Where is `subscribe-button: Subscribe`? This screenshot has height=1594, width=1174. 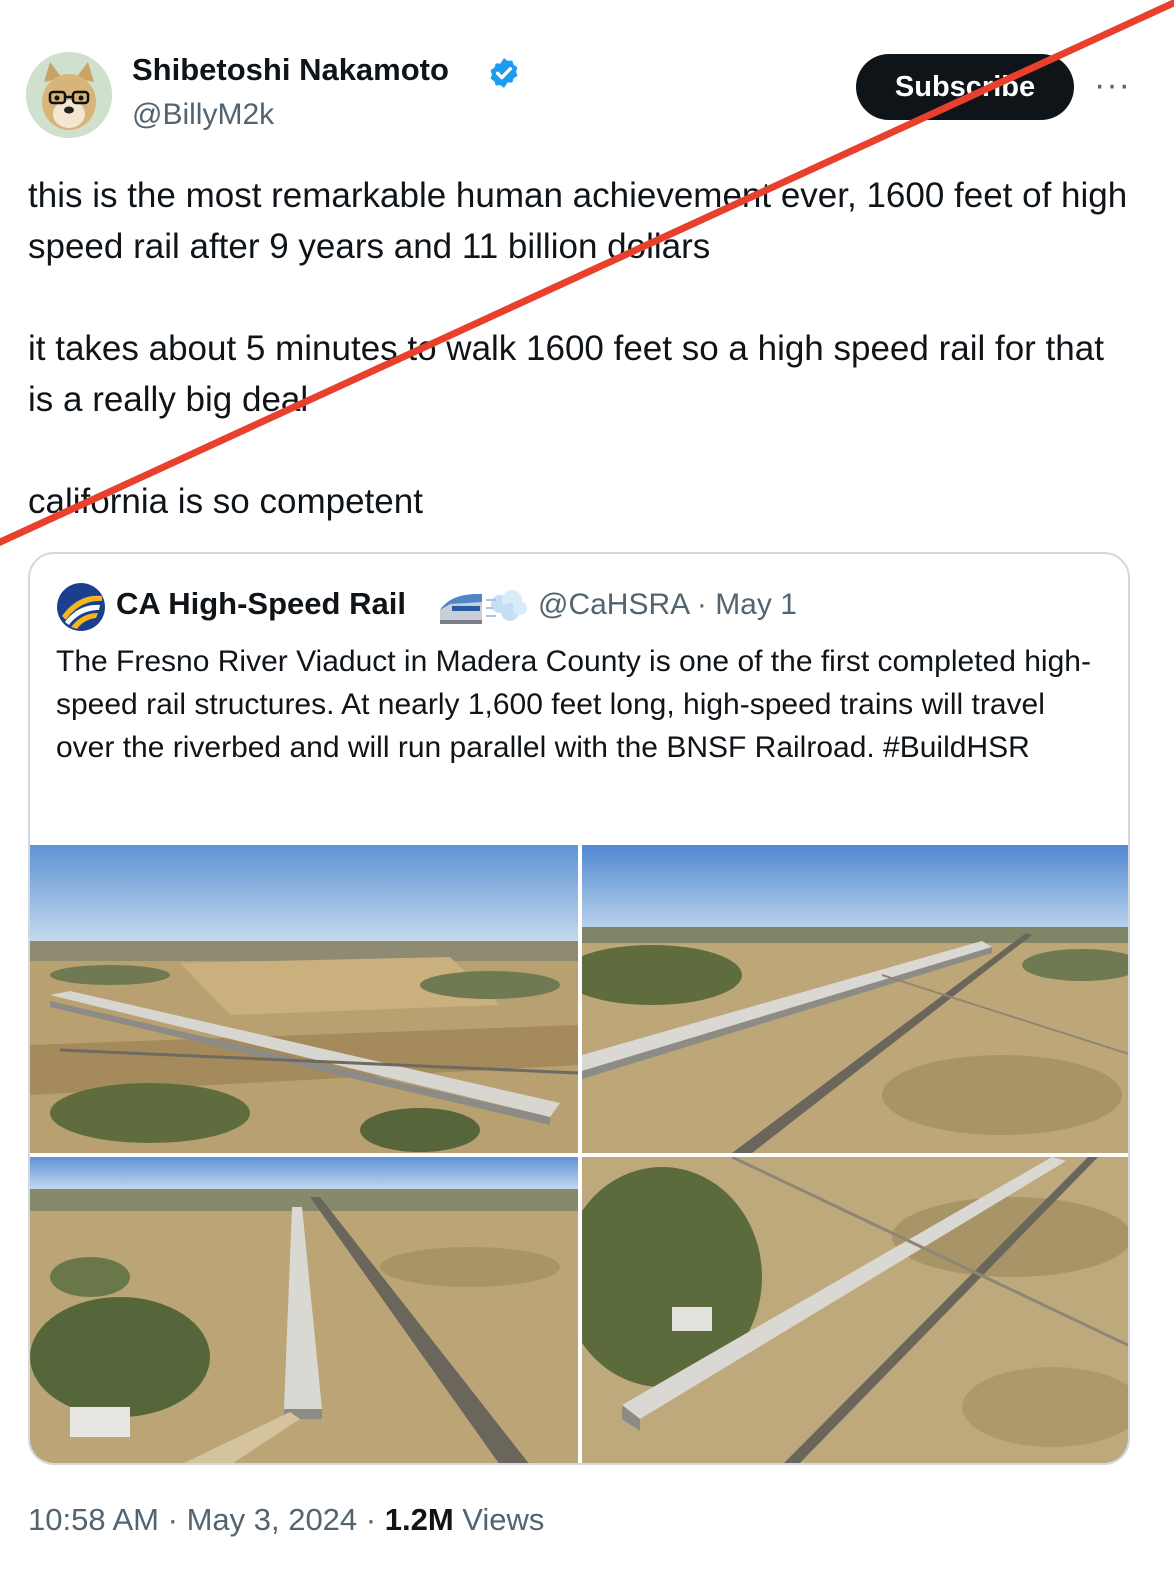
subscribe-button: Subscribe is located at coordinates (965, 87).